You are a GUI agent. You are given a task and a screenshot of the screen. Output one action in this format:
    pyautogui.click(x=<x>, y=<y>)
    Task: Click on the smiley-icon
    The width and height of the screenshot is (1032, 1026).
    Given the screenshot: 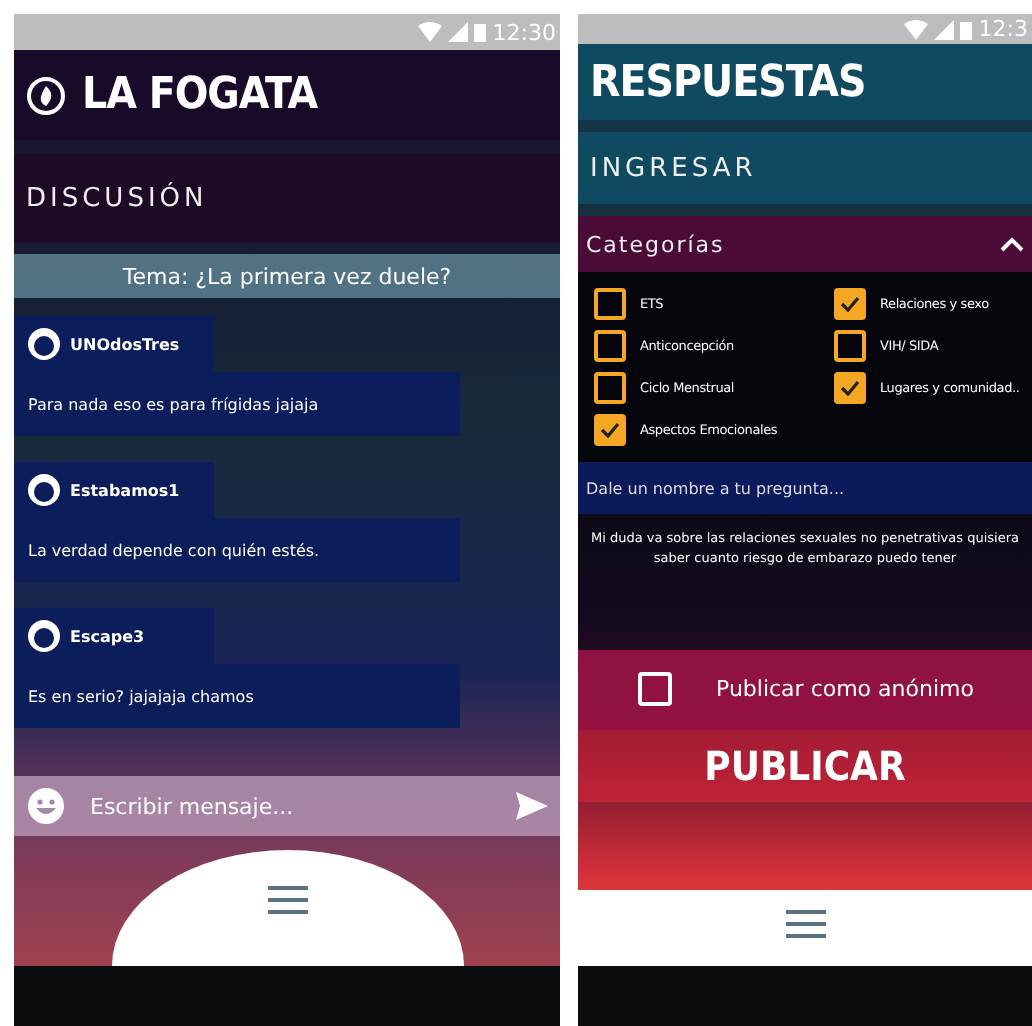 What is the action you would take?
    pyautogui.click(x=46, y=806)
    